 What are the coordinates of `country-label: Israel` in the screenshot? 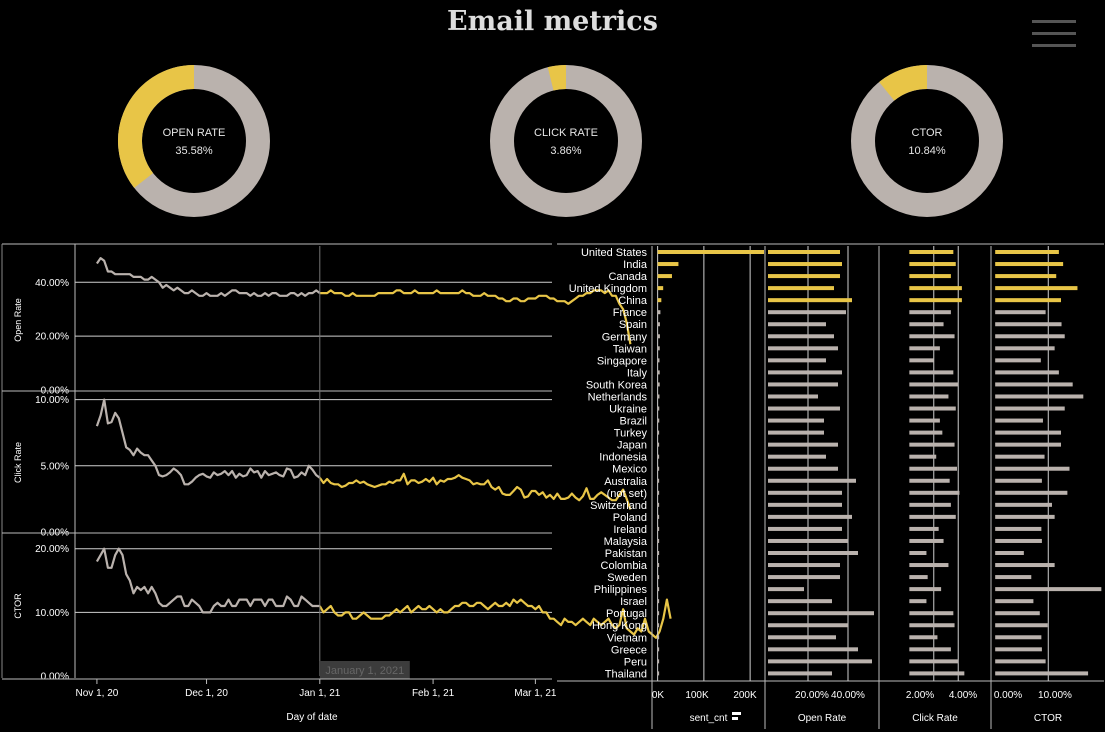 It's located at (633, 602).